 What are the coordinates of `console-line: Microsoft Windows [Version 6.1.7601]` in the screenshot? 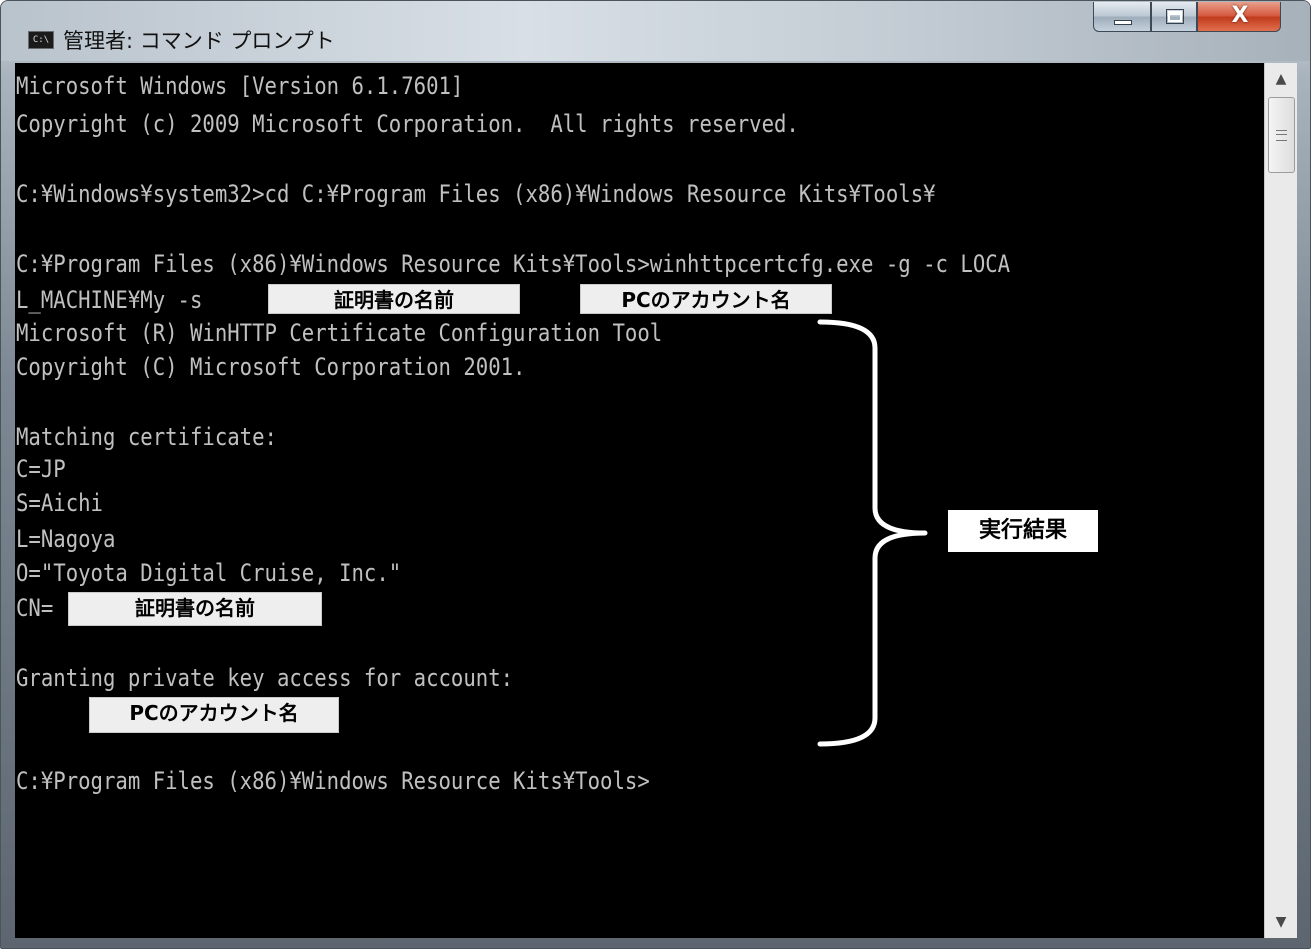 It's located at (240, 86).